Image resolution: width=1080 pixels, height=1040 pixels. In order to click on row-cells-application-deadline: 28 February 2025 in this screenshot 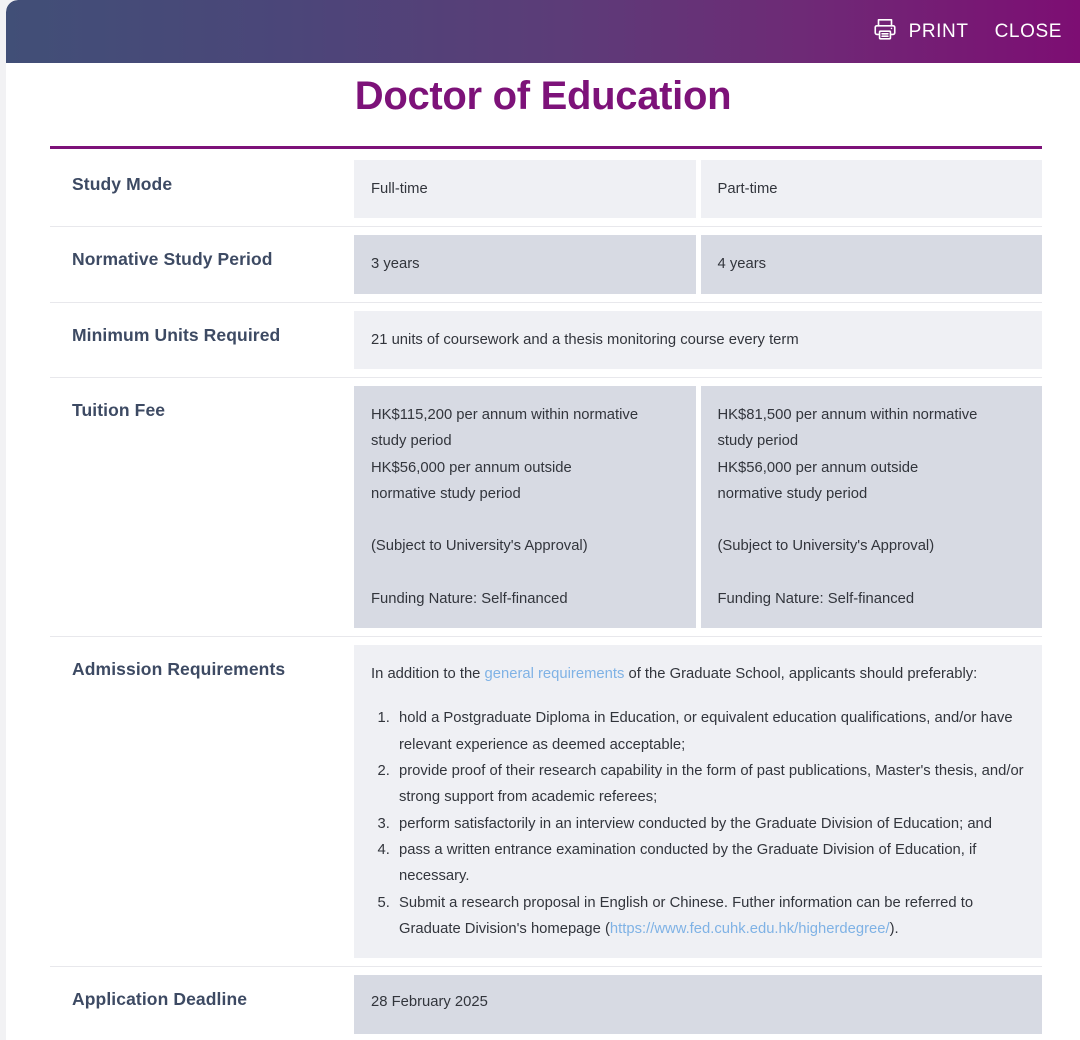, I will do `click(698, 1003)`.